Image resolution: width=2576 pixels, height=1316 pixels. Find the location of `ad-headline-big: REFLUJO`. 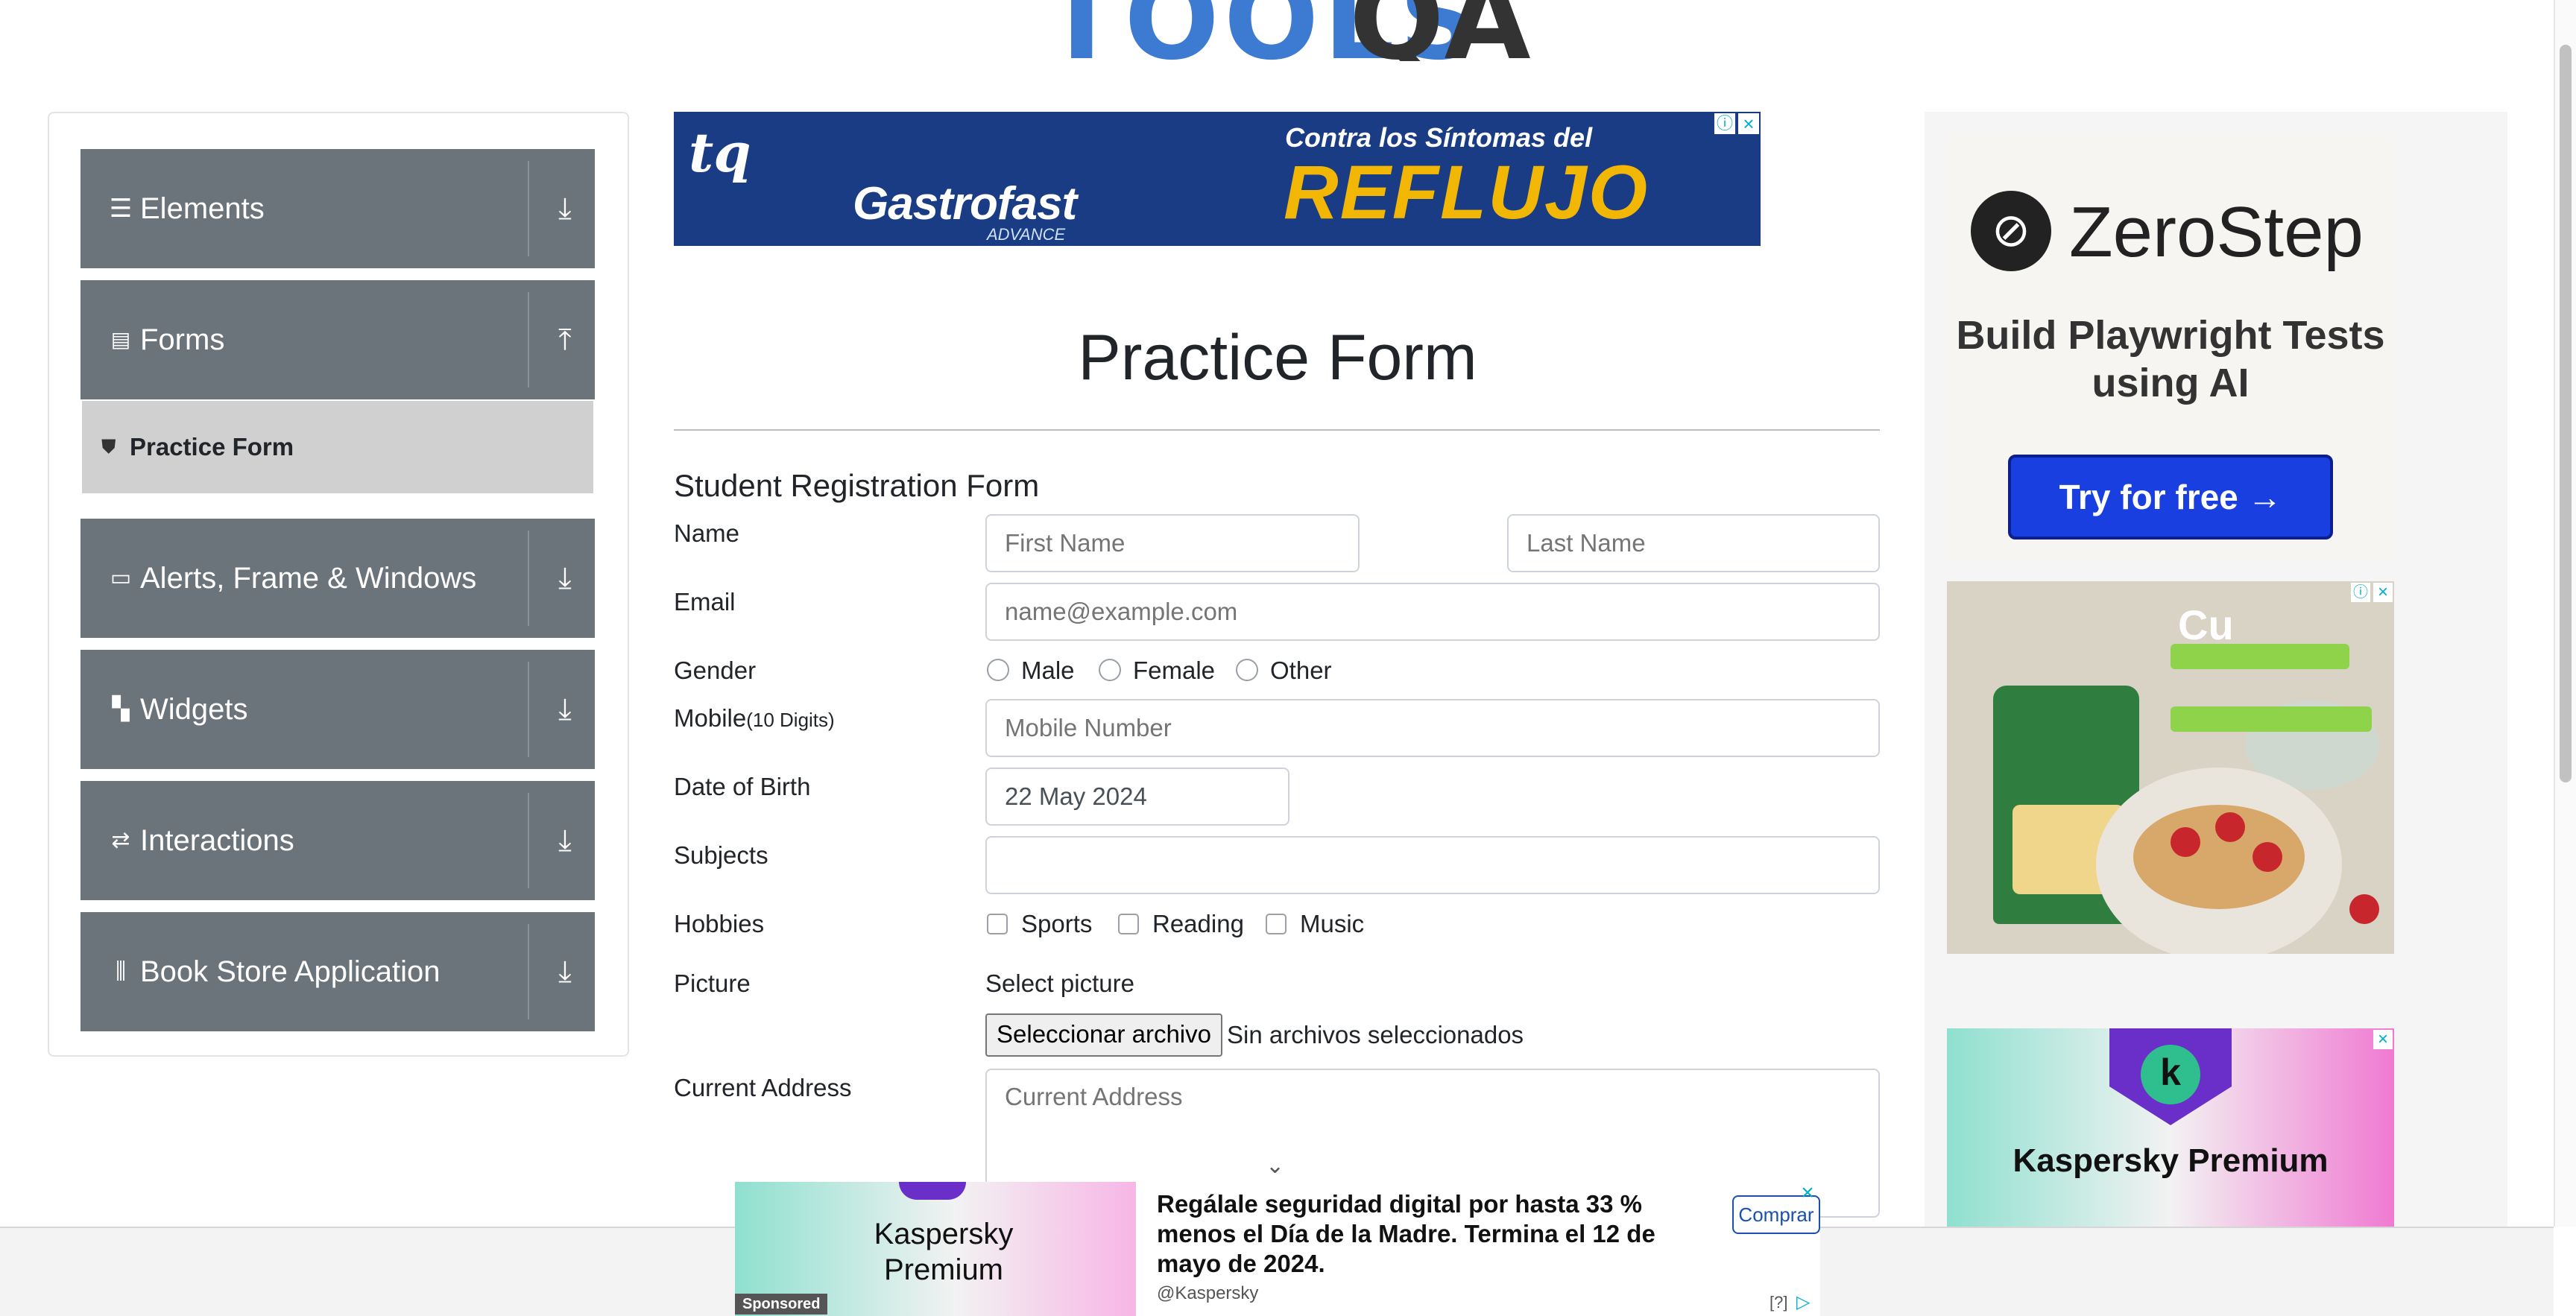

ad-headline-big: REFLUJO is located at coordinates (1467, 192).